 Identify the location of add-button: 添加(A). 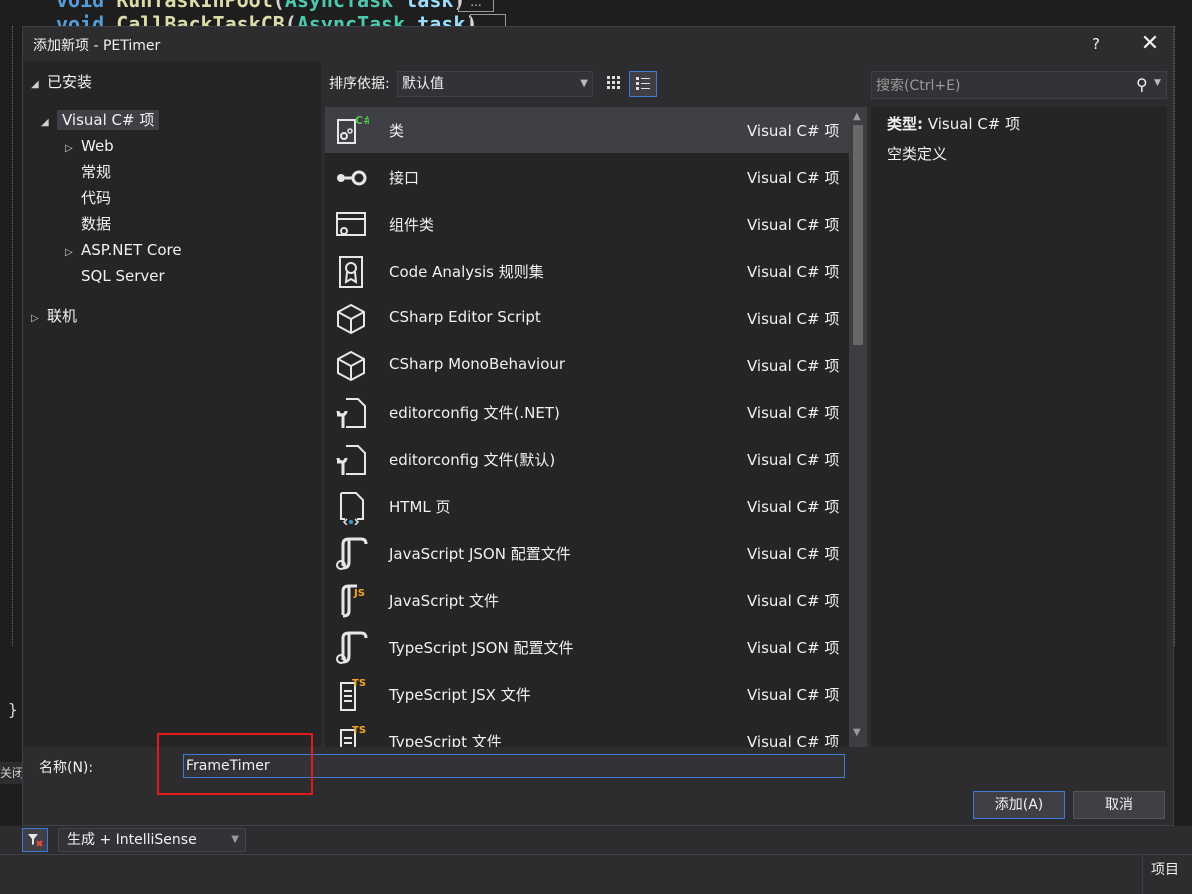
(1019, 805).